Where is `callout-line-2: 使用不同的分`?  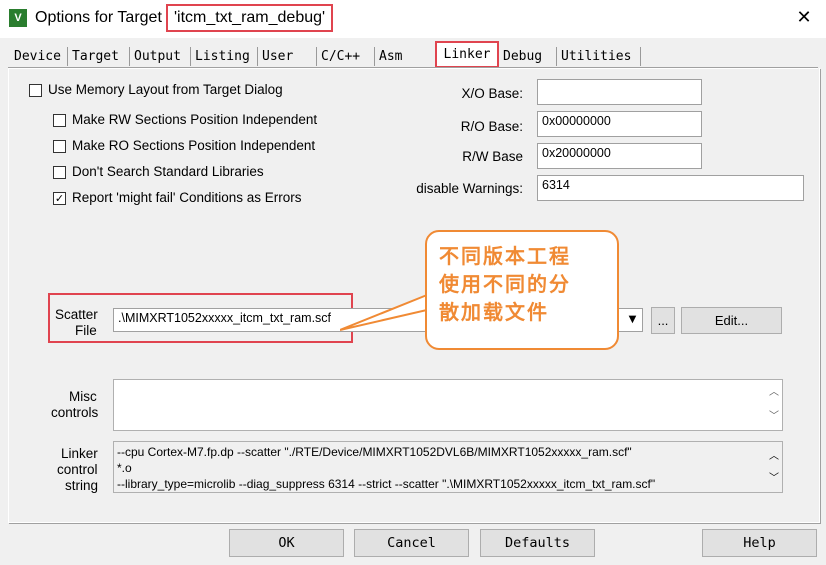
callout-line-2: 使用不同的分 is located at coordinates (505, 284).